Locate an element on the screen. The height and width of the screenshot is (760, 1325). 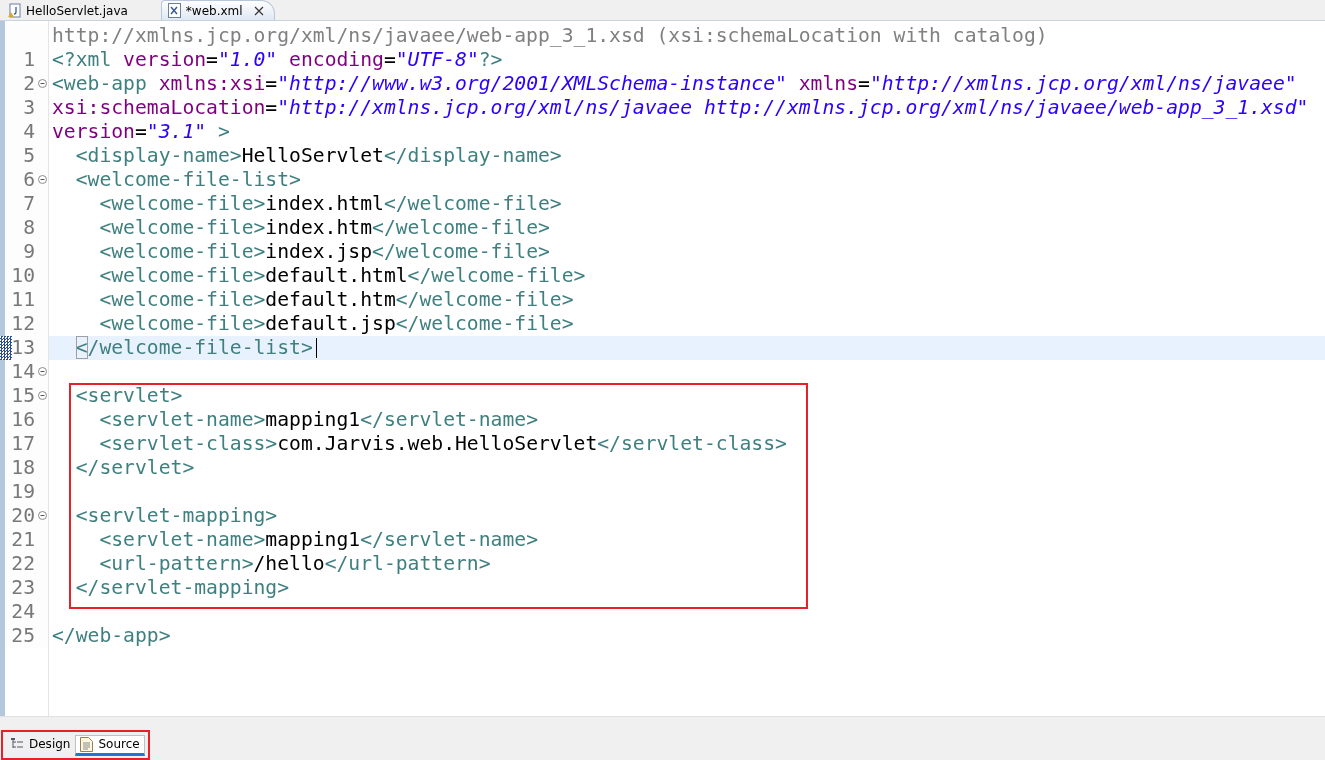
line-number: 5 is located at coordinates (28, 156).